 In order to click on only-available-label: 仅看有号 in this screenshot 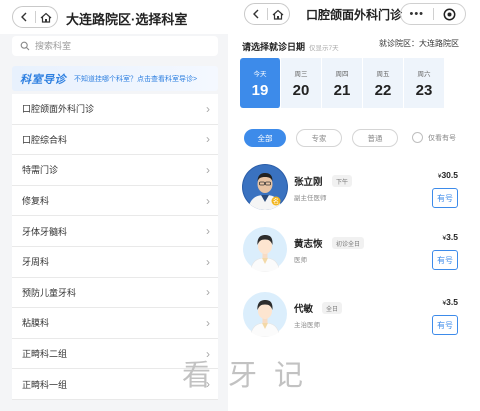, I will do `click(442, 138)`.